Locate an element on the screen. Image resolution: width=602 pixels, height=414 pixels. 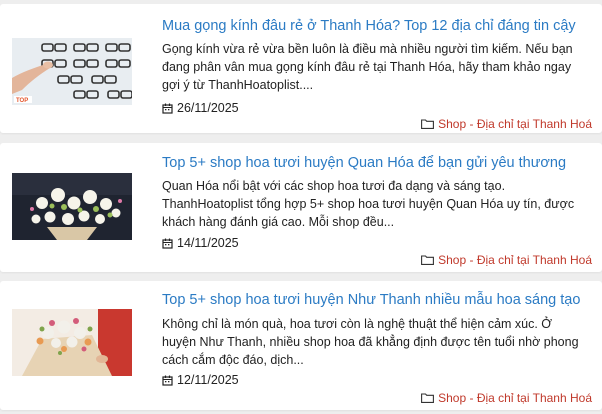
thumbnail-badge: TOP is located at coordinates (22, 101).